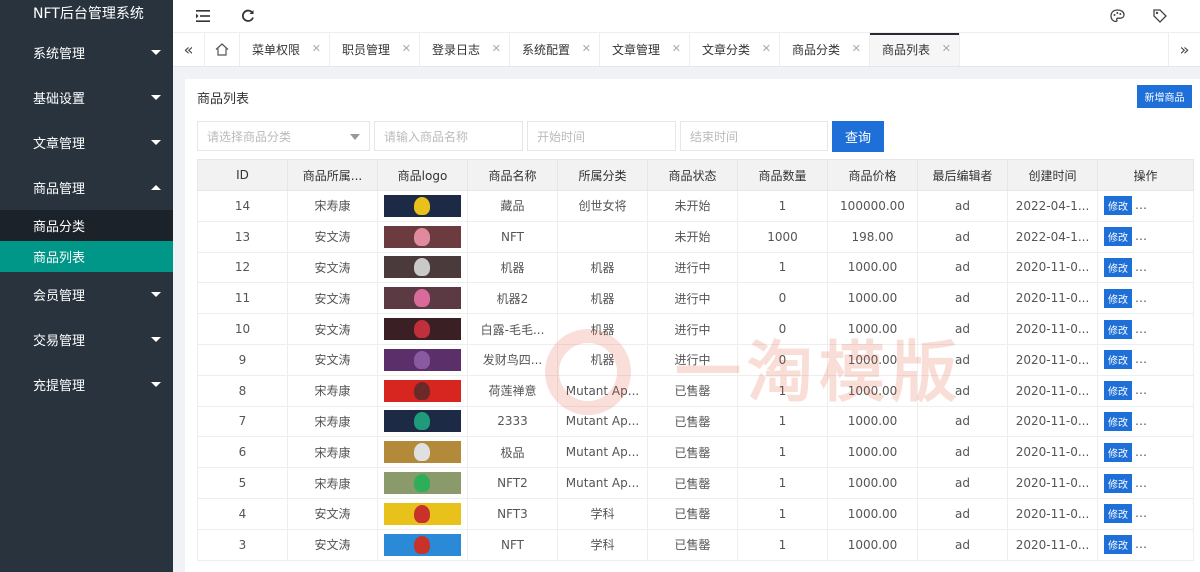  Describe the element at coordinates (601, 136) in the screenshot. I see `start-time-input: 开始时间` at that location.